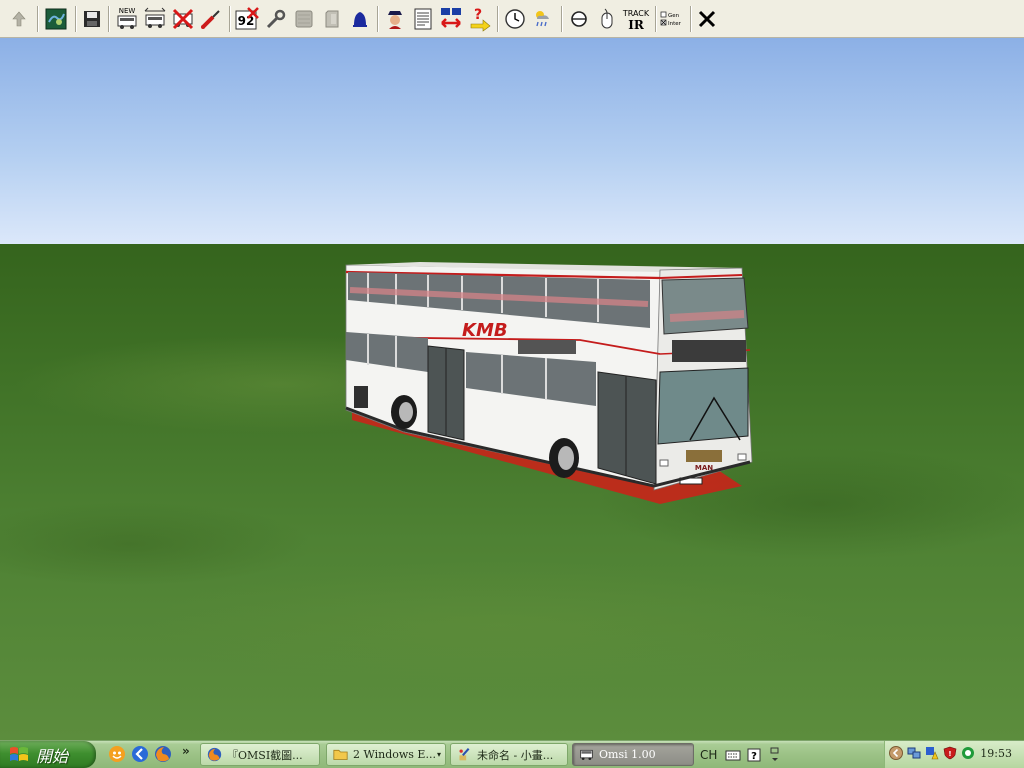 The width and height of the screenshot is (1024, 768). Describe the element at coordinates (332, 19) in the screenshot. I see `ticket-stub-icon` at that location.